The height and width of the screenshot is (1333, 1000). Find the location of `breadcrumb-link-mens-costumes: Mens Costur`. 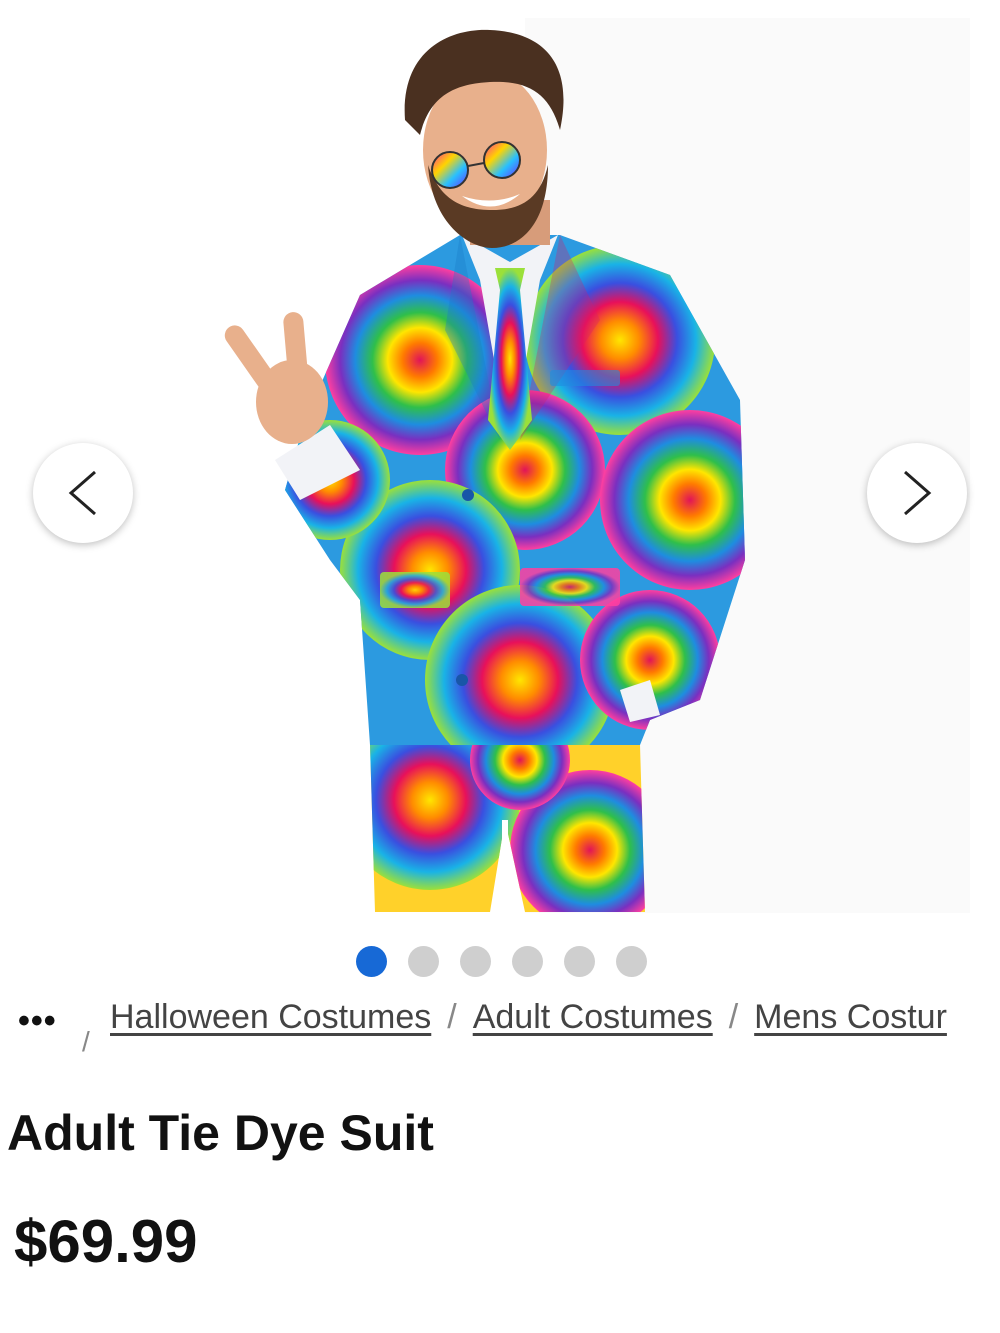

breadcrumb-link-mens-costumes: Mens Costur is located at coordinates (850, 1017).